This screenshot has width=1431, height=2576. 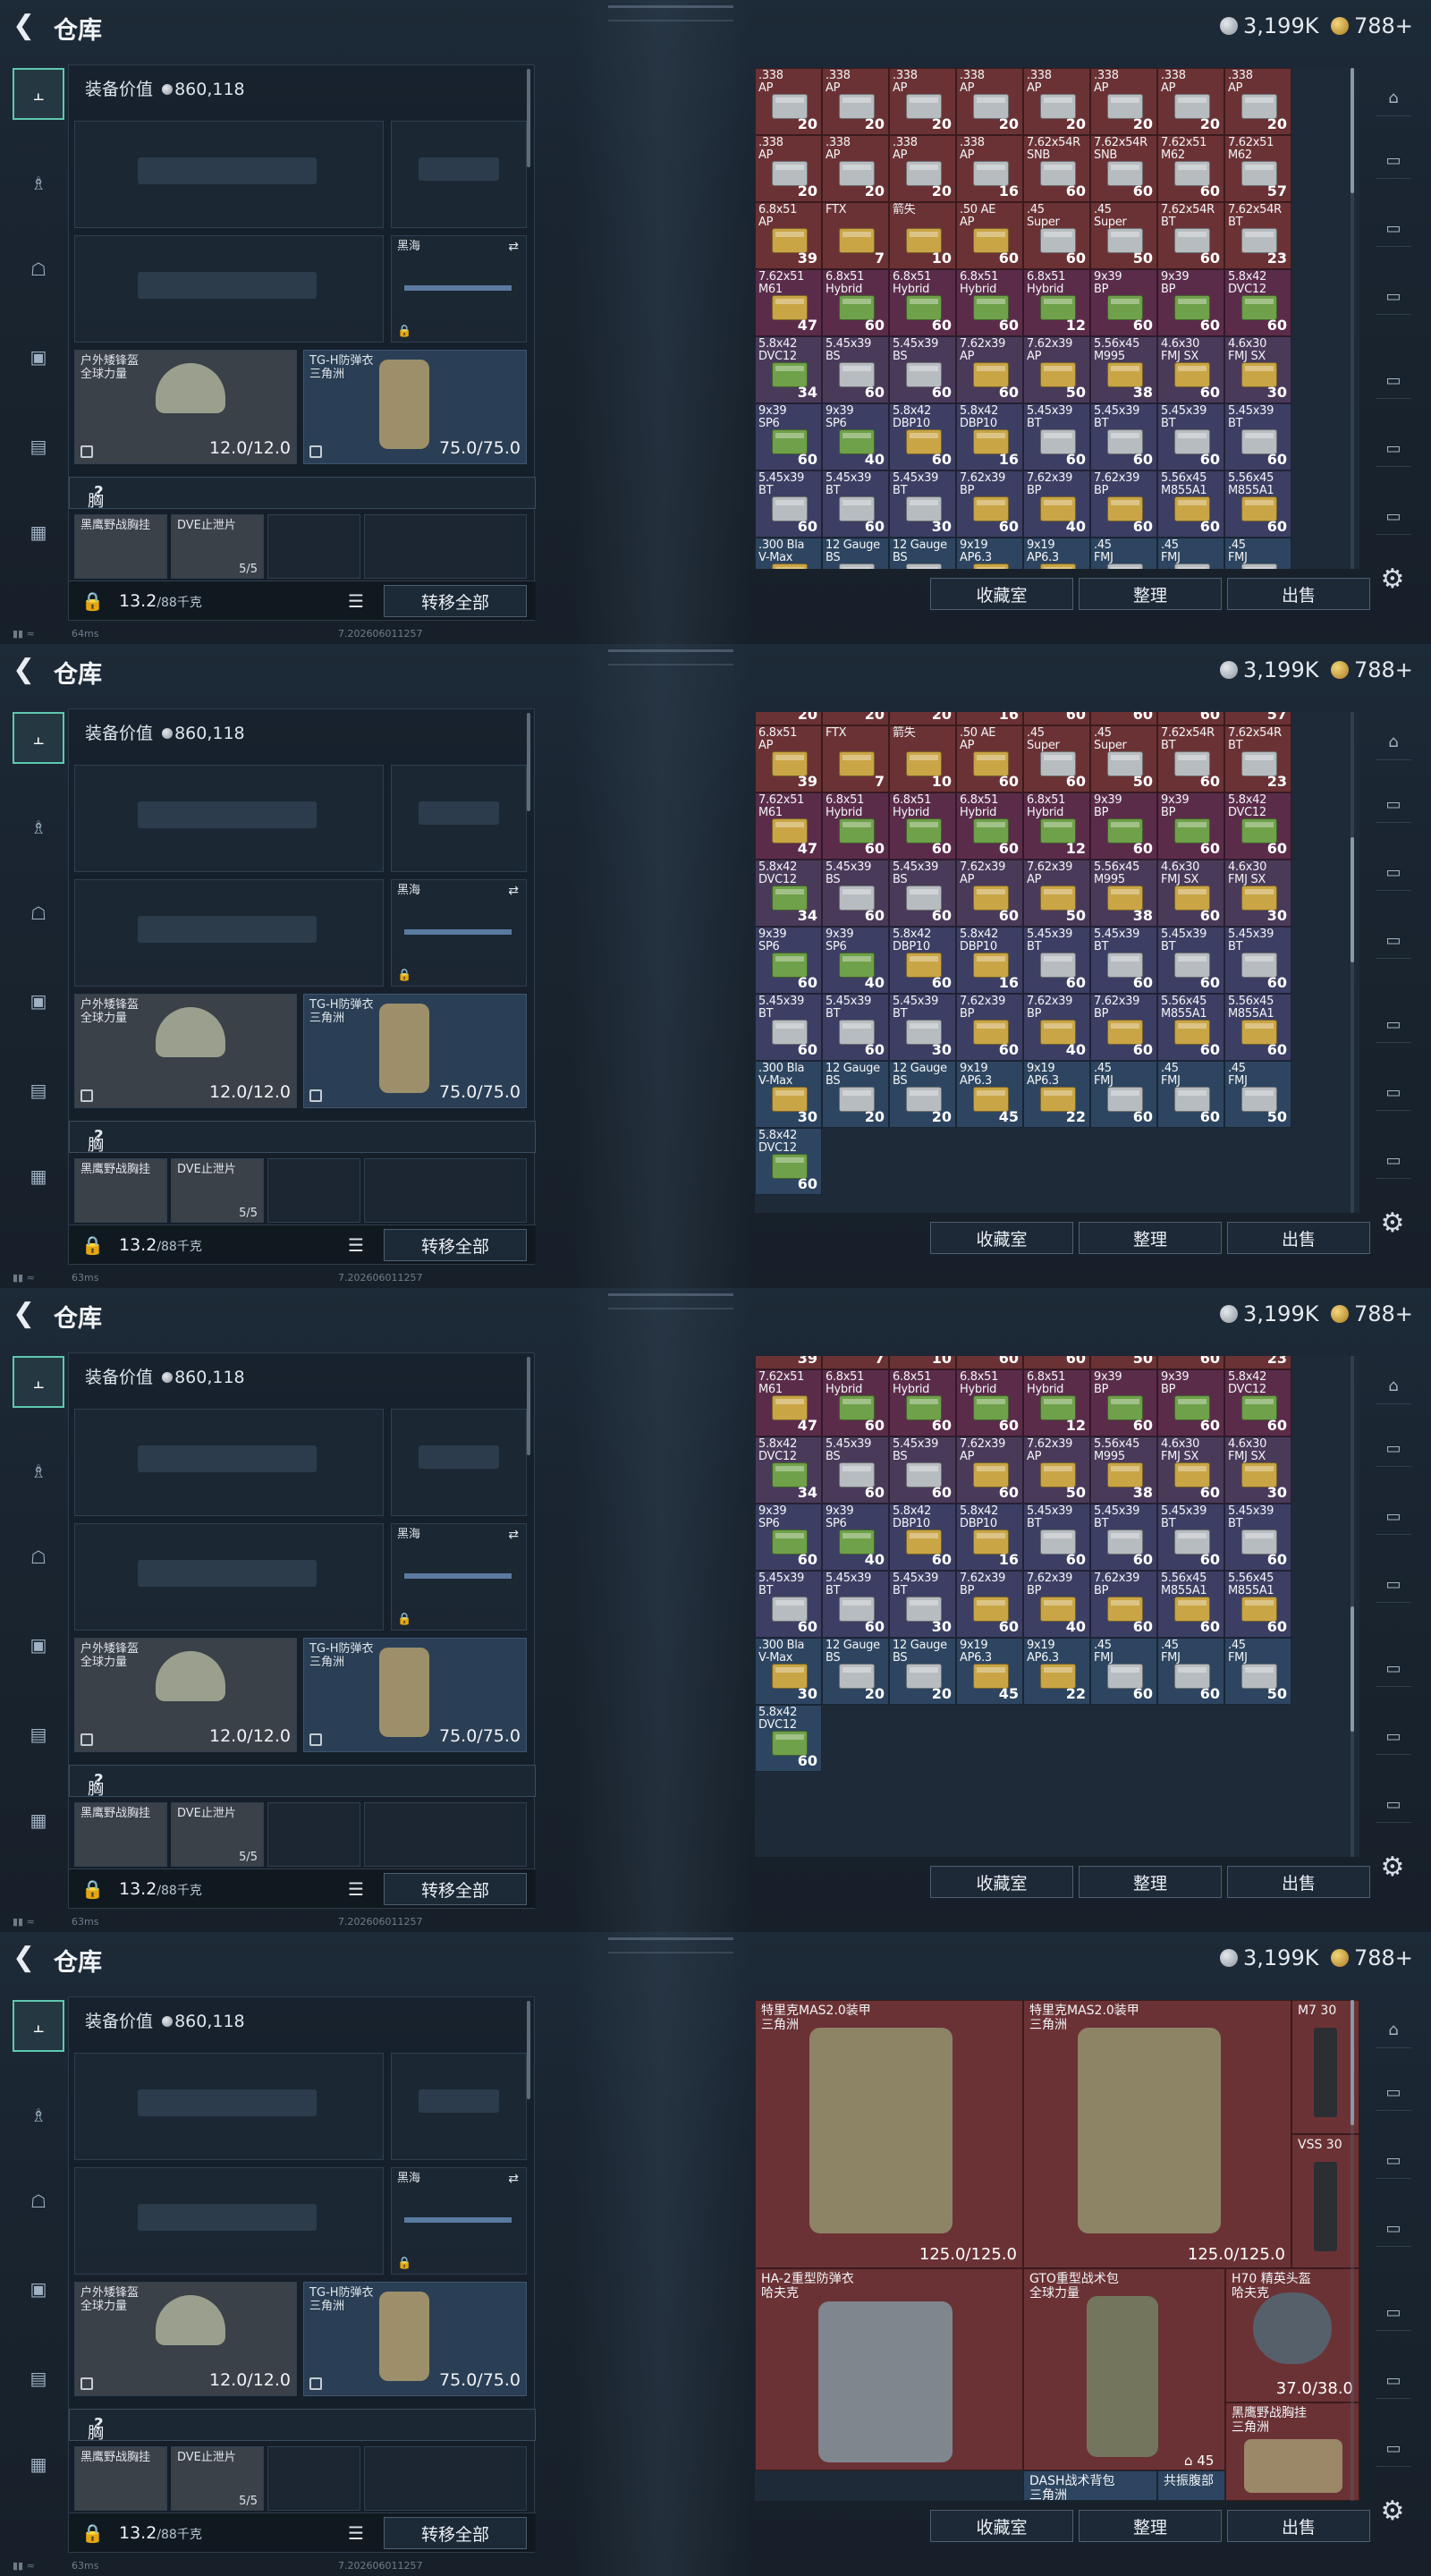 I want to click on ammo-stack: 4.6x30 FMJ SX 60, so click(x=1190, y=893).